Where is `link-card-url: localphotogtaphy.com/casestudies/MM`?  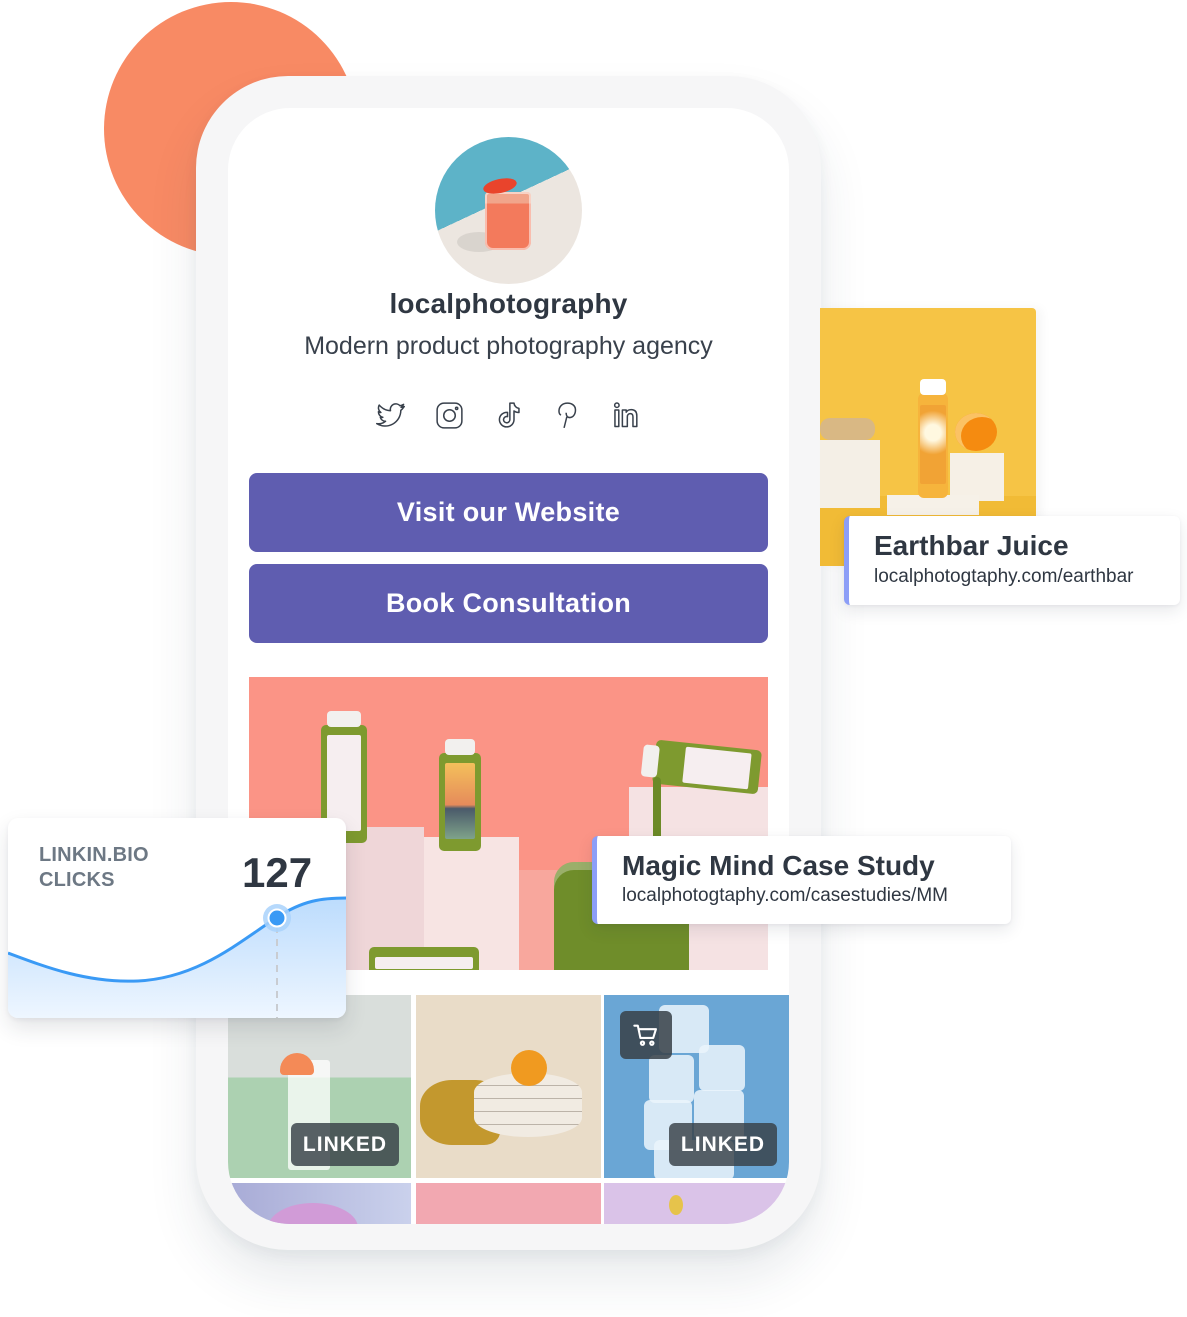
link-card-url: localphotogtaphy.com/casestudies/MM is located at coordinates (785, 895).